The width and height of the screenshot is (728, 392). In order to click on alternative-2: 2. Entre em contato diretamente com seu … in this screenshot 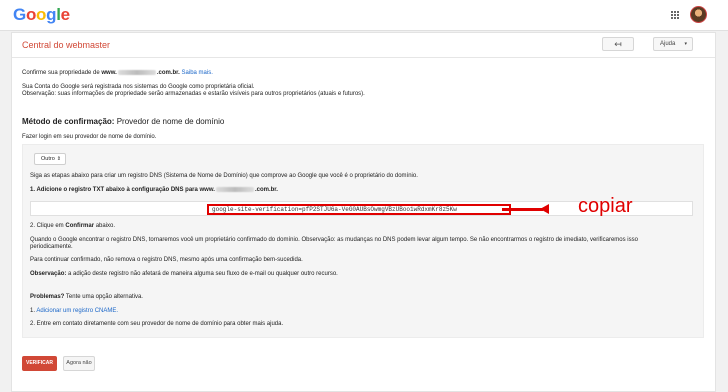, I will do `click(157, 324)`.